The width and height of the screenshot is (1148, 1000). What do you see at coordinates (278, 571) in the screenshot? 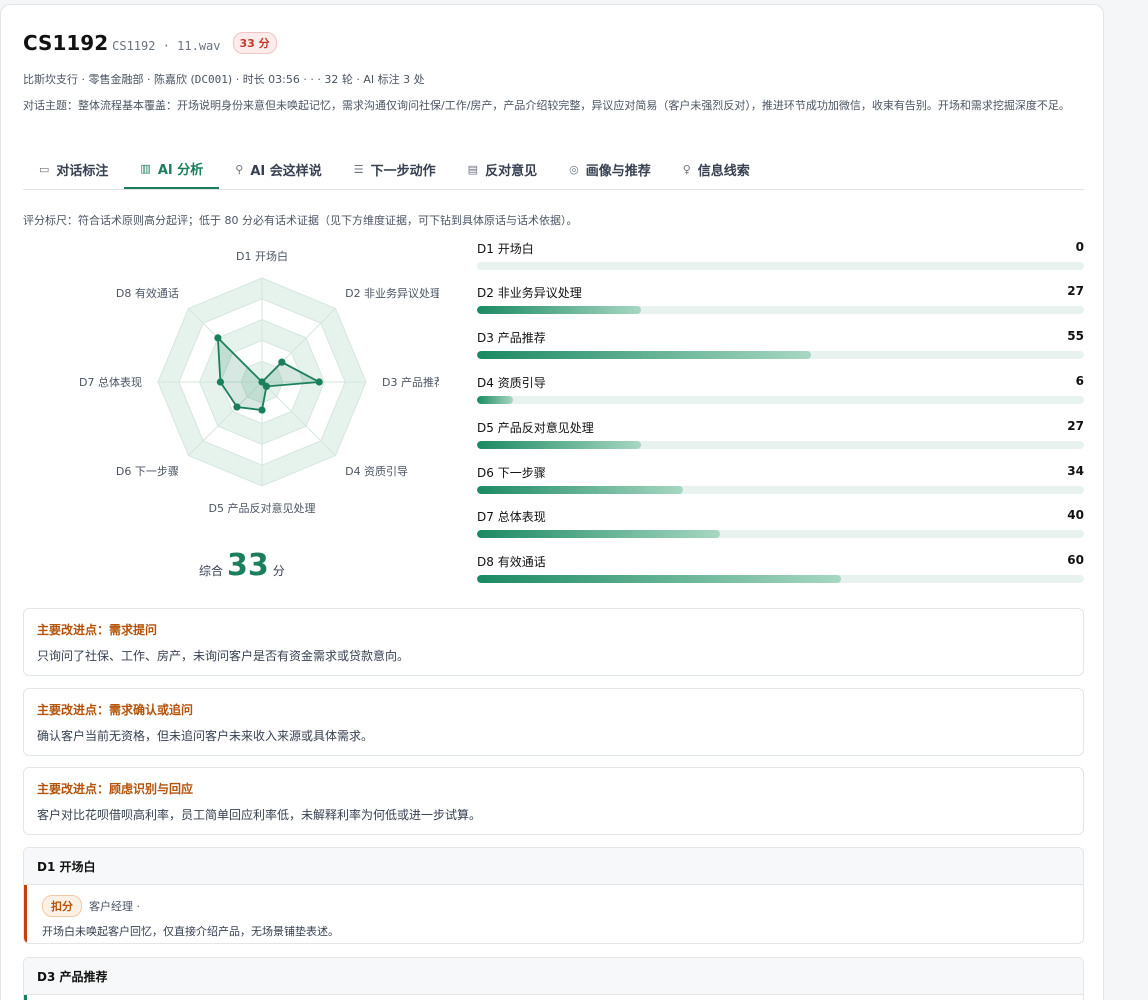
I see `total-unit: 分` at bounding box center [278, 571].